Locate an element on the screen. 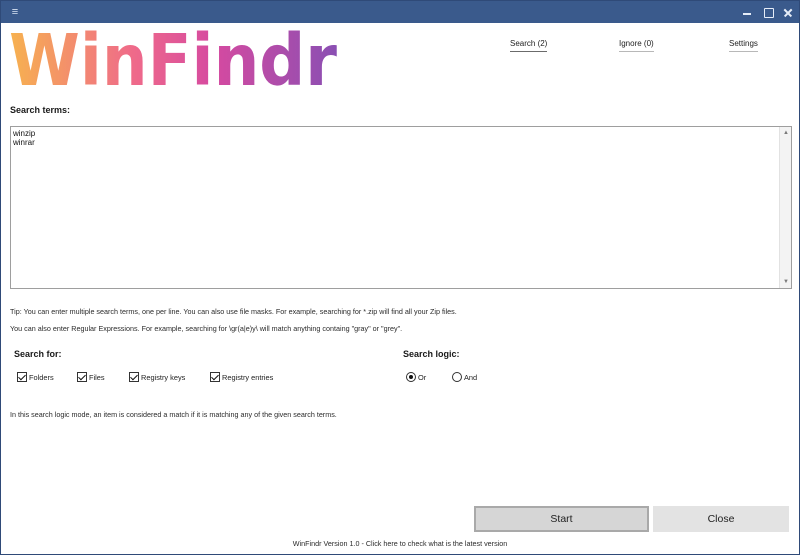  registry-entries-label: Registry entries is located at coordinates (248, 377).